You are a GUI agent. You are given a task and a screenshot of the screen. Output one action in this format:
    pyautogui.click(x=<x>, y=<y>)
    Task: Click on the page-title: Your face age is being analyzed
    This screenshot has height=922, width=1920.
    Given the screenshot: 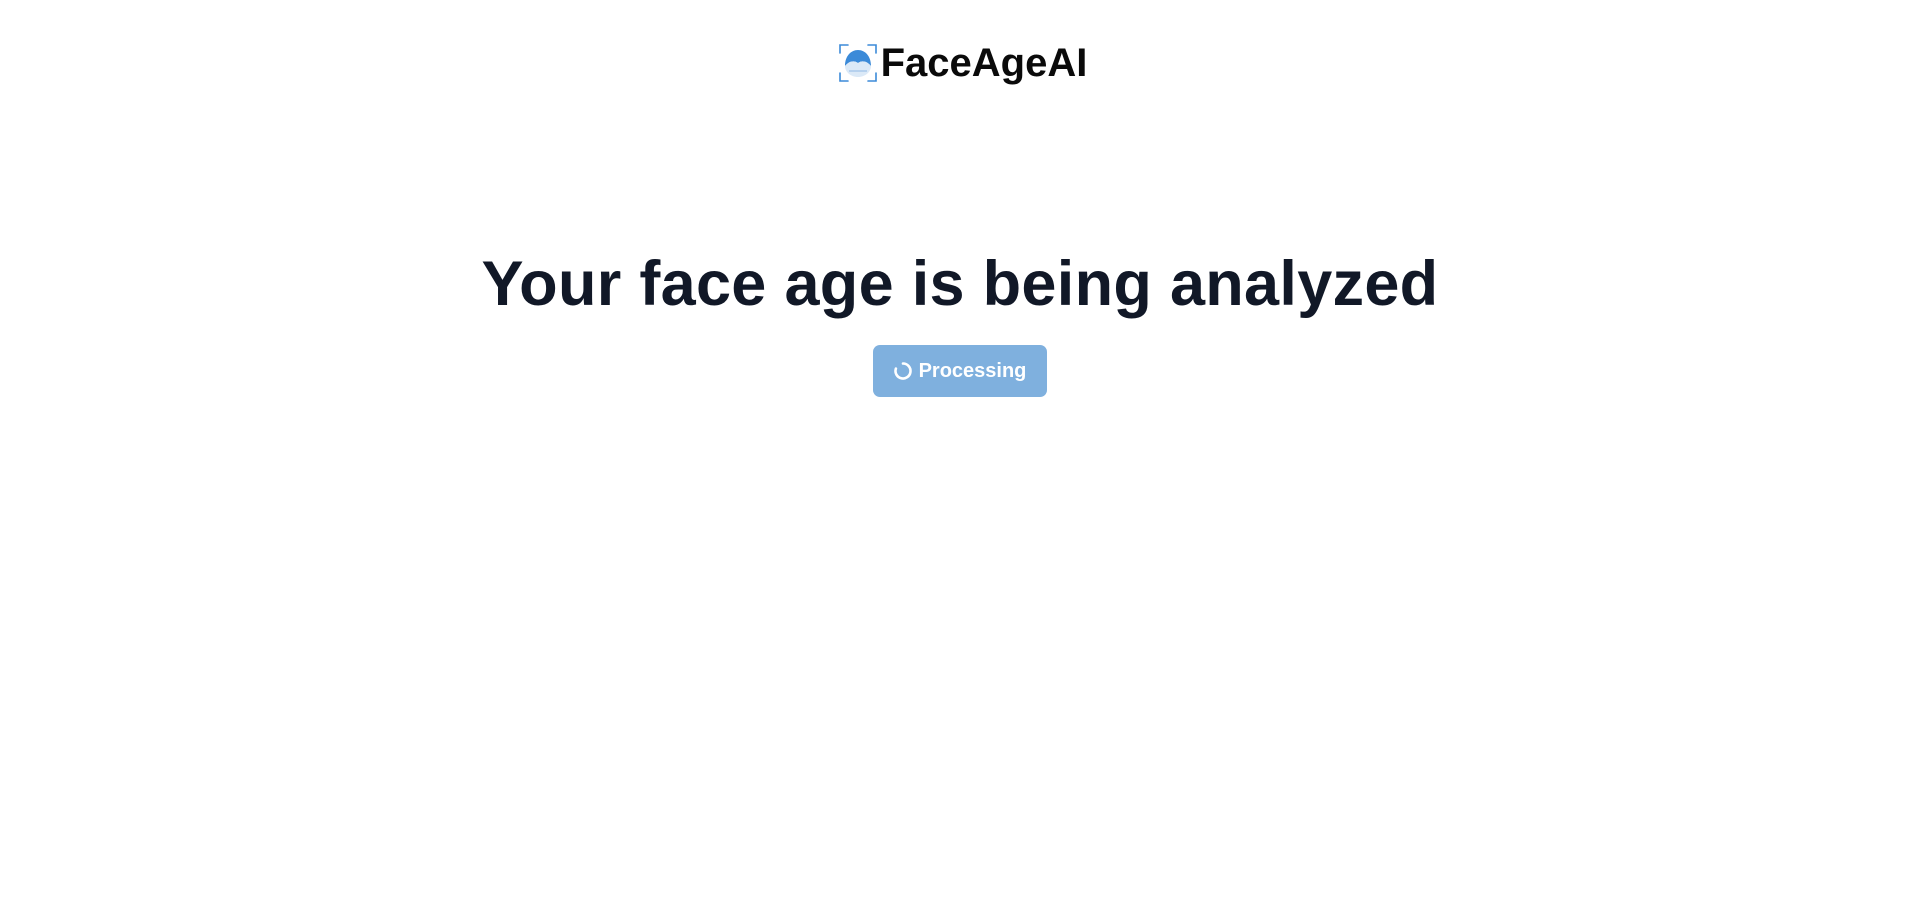 What is the action you would take?
    pyautogui.click(x=960, y=284)
    